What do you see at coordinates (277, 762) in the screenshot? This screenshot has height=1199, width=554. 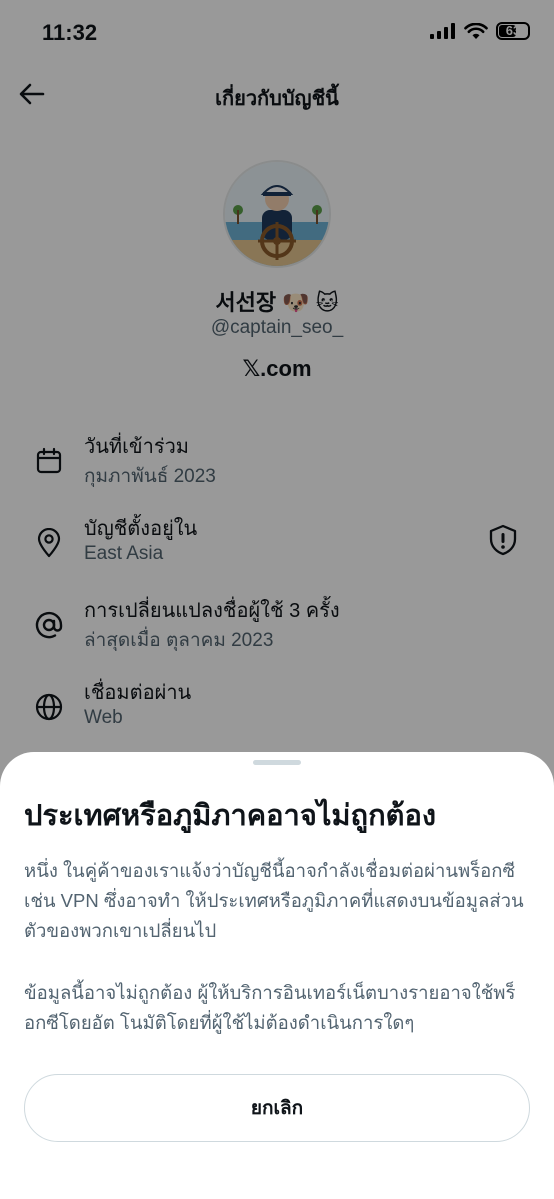 I see `sheet-grabber` at bounding box center [277, 762].